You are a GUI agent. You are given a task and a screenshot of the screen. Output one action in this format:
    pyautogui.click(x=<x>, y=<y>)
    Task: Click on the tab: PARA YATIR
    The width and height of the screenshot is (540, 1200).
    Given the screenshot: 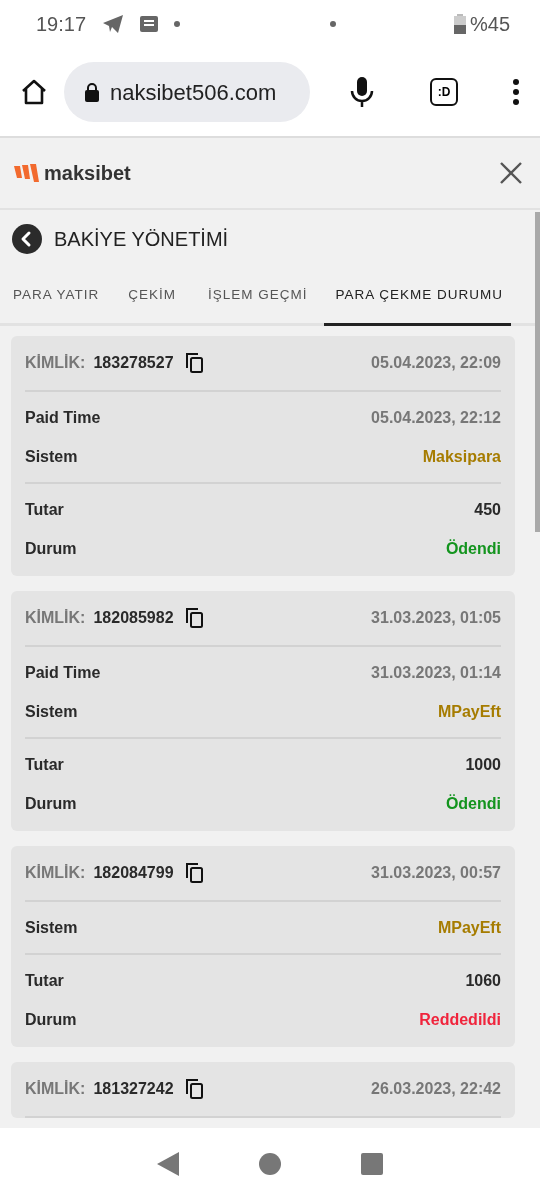 What is the action you would take?
    pyautogui.click(x=56, y=297)
    